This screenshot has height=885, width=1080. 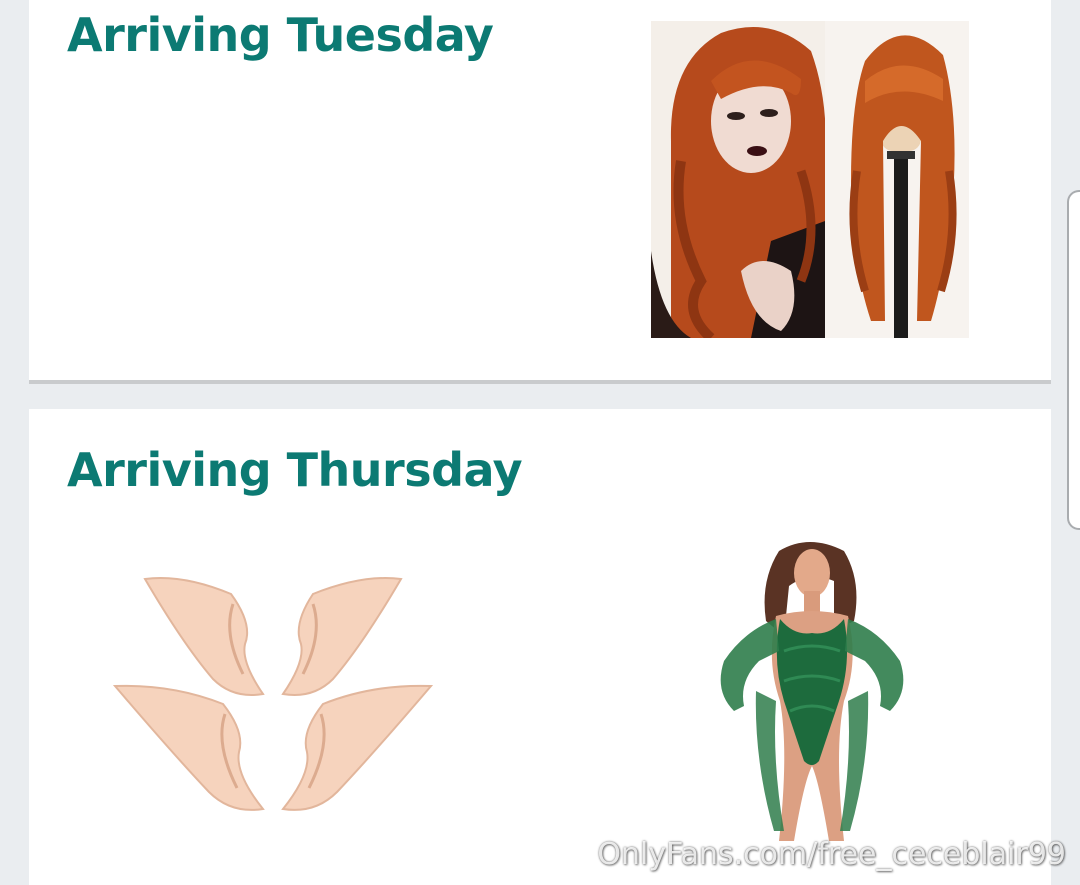 What do you see at coordinates (273, 694) in the screenshot?
I see `elf-ears-image` at bounding box center [273, 694].